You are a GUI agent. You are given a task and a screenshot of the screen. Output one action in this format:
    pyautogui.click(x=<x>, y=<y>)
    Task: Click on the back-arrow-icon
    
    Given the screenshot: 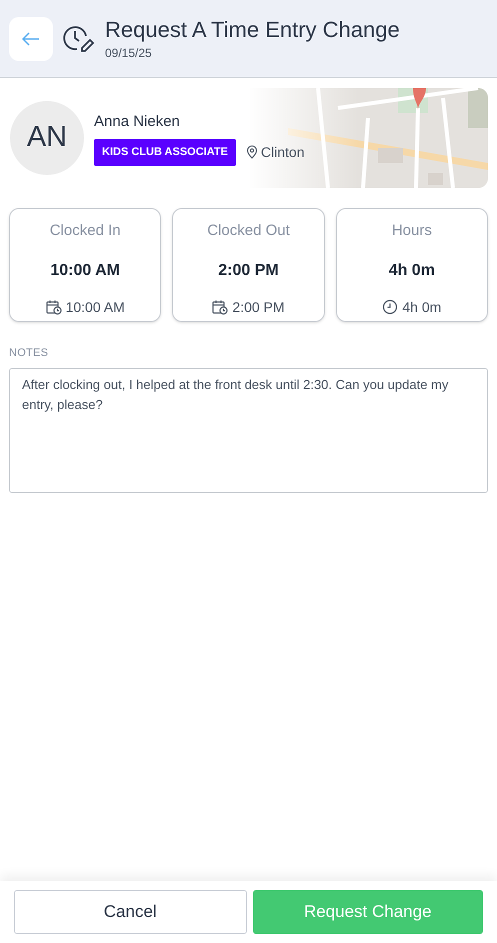 What is the action you would take?
    pyautogui.click(x=31, y=39)
    